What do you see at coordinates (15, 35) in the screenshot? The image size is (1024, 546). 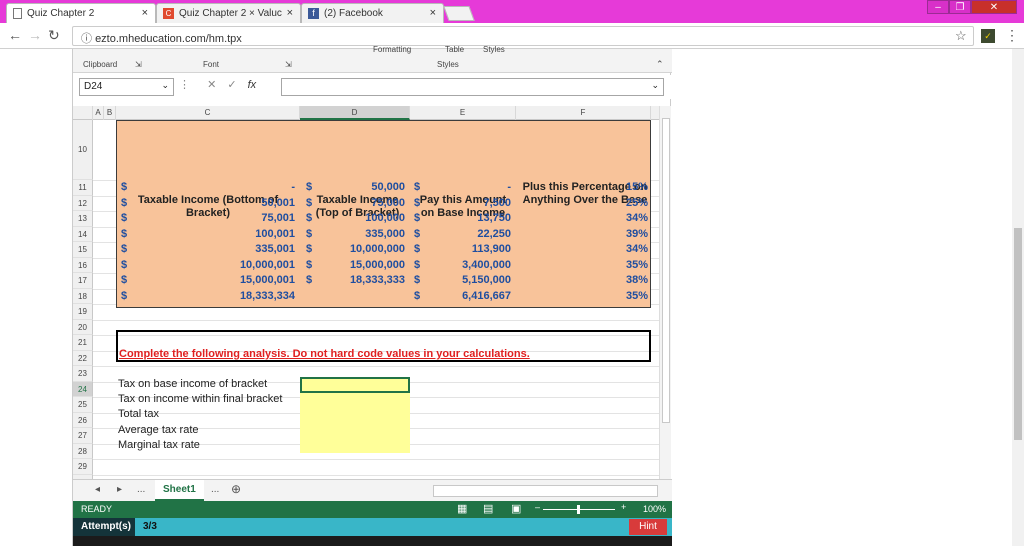 I see `back-arrow-icon: ←` at bounding box center [15, 35].